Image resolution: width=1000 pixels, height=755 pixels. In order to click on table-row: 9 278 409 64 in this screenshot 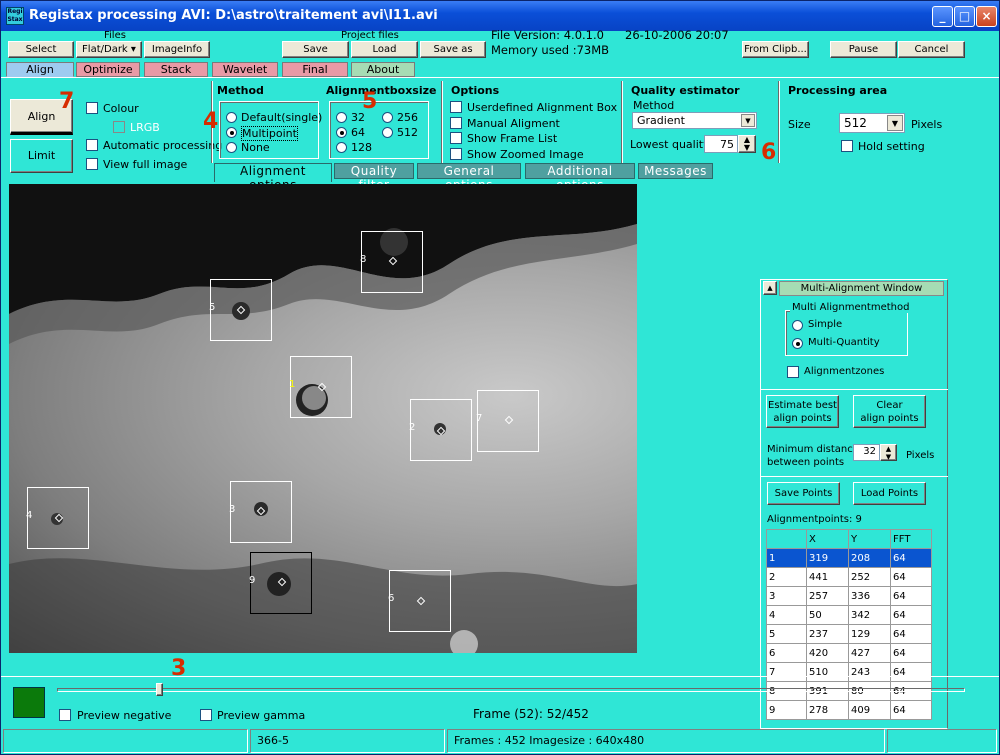, I will do `click(849, 710)`.